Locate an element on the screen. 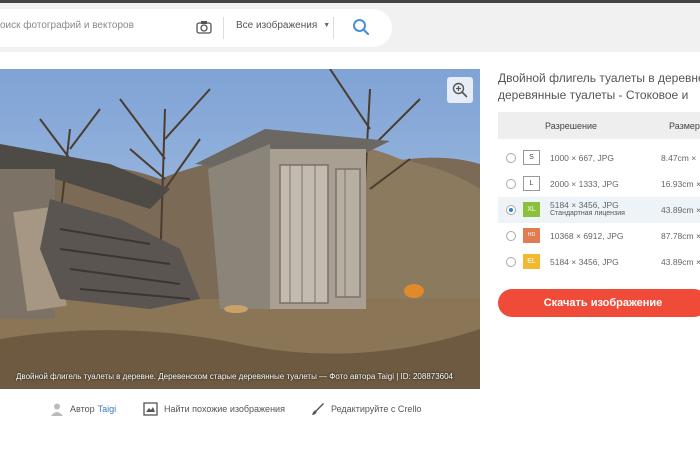 This screenshot has height=453, width=700. author-label: Автор is located at coordinates (82, 409).